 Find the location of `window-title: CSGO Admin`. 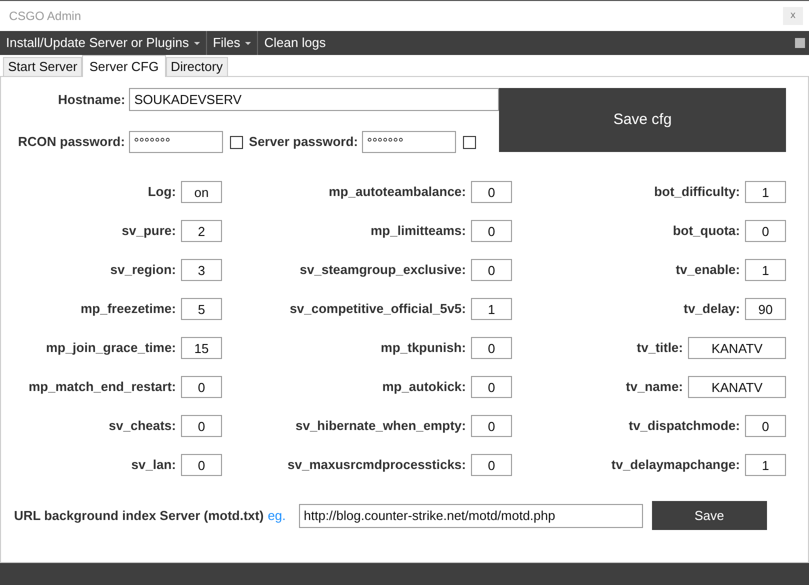

window-title: CSGO Admin is located at coordinates (45, 16).